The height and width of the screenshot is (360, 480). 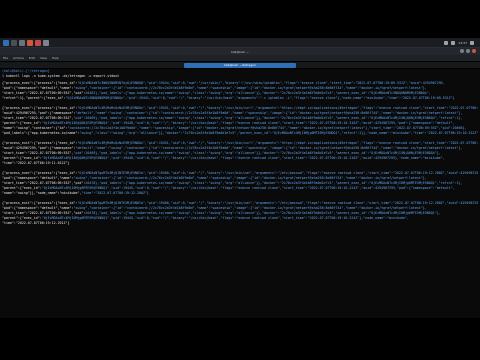 What do you see at coordinates (26, 71) in the screenshot?
I see `prompt: (kali@kali)-[~/tetragon]` at bounding box center [26, 71].